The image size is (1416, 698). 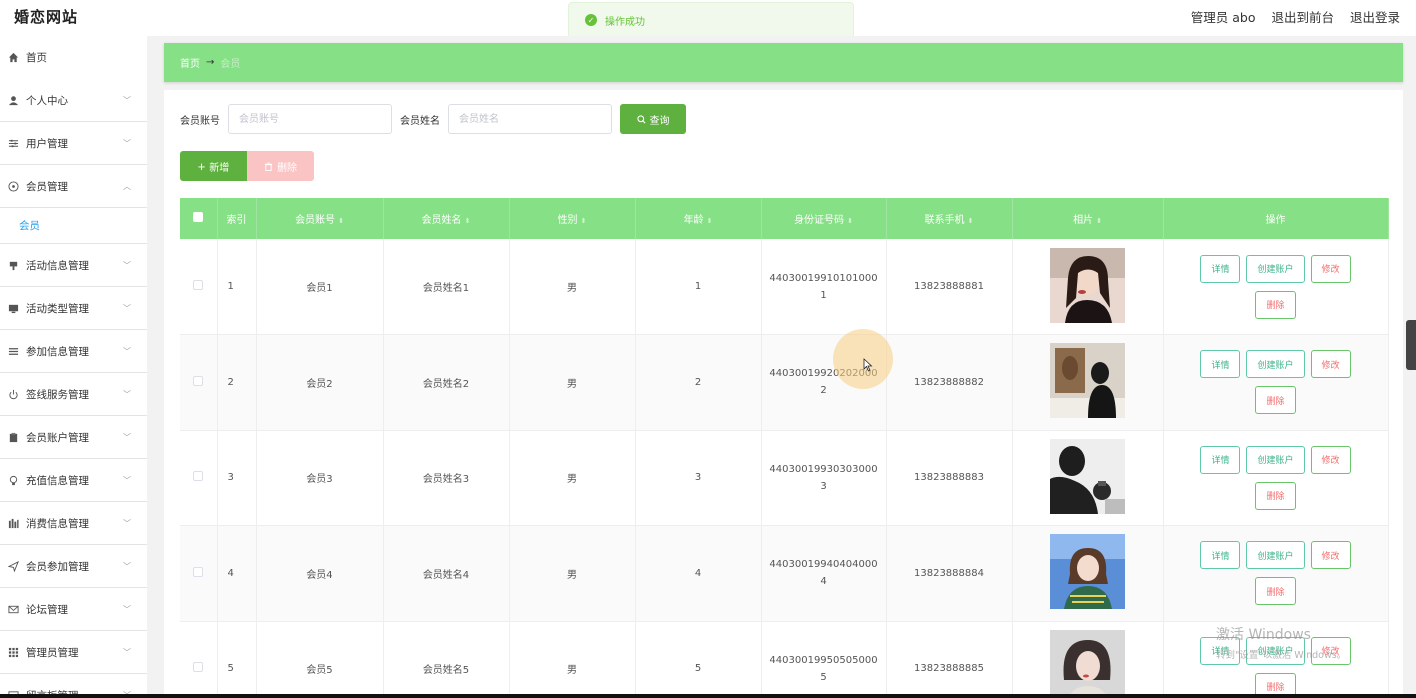 I want to click on account-search-input, so click(x=310, y=119).